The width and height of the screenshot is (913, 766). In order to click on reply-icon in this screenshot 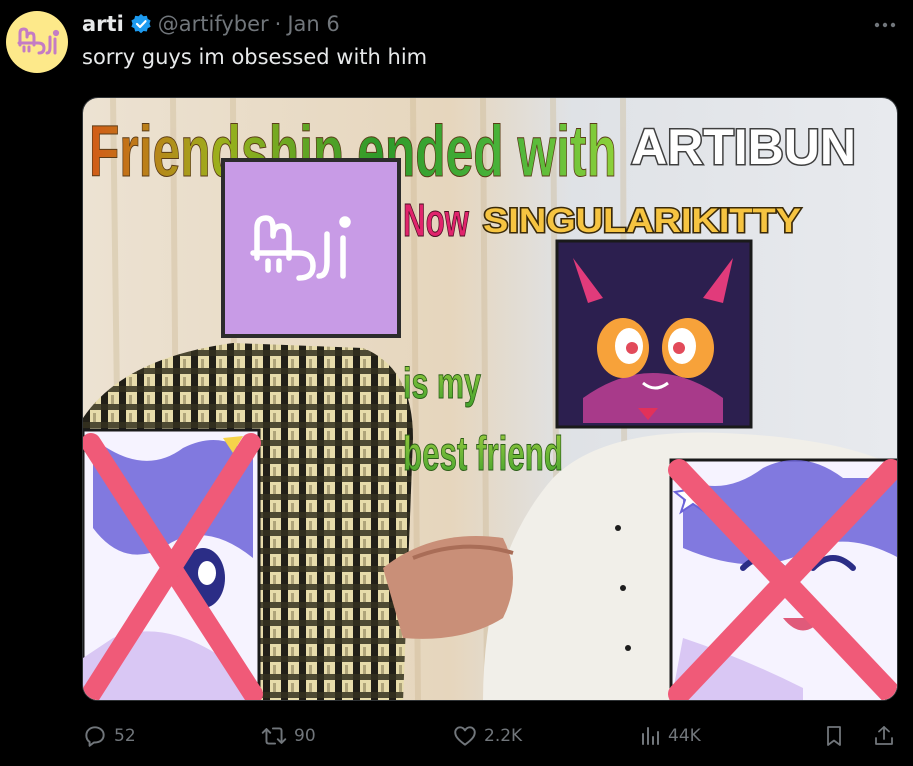, I will do `click(95, 736)`.